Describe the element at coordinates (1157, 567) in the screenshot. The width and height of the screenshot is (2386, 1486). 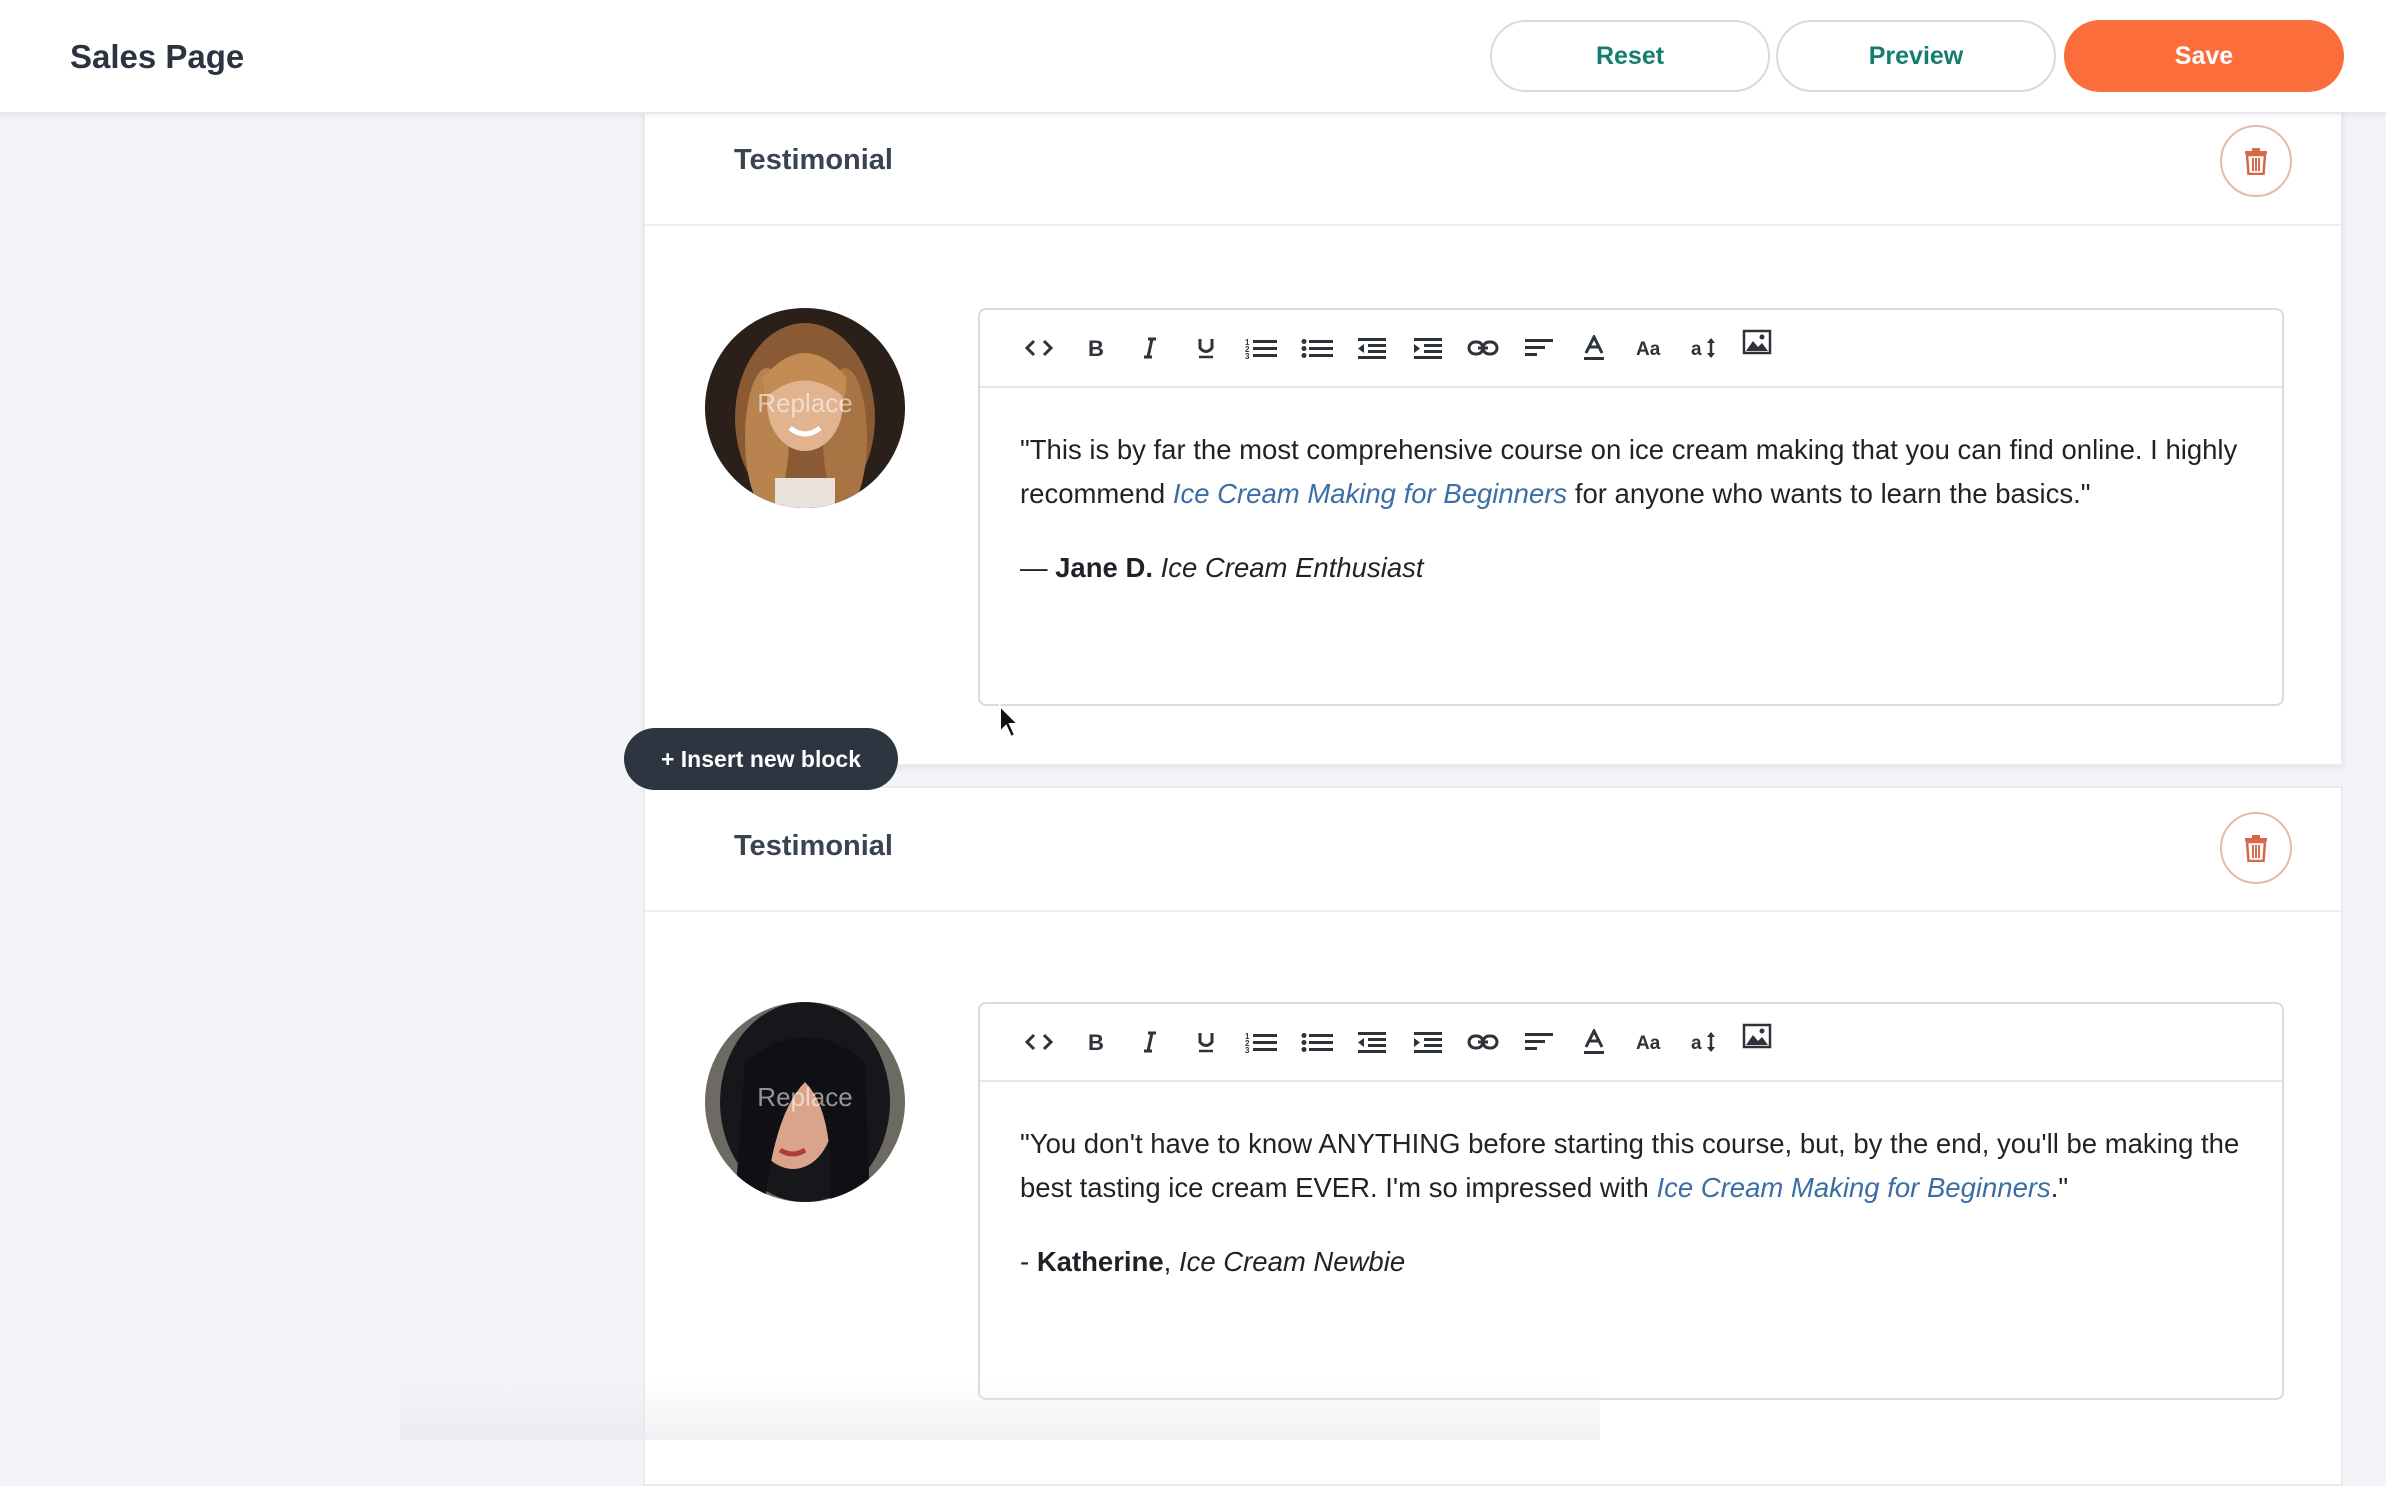
I see `signature-separator` at that location.